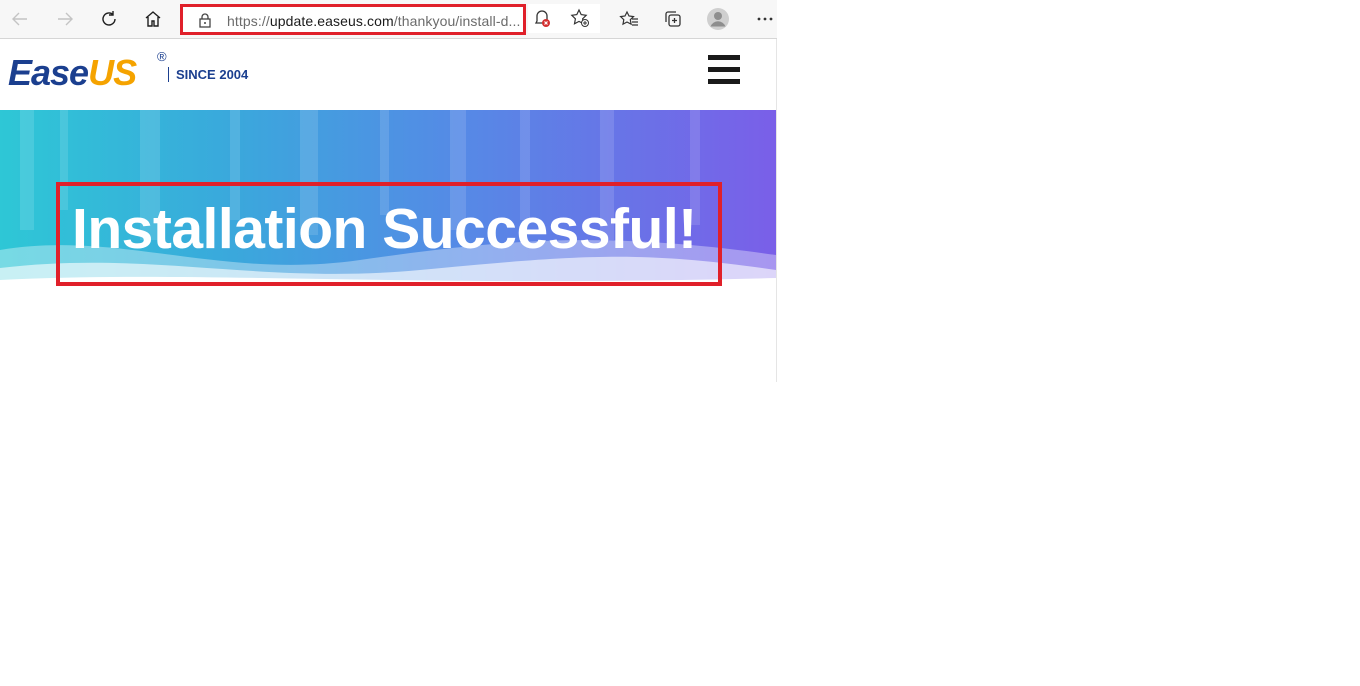 This screenshot has height=686, width=1360. I want to click on back-icon, so click(20, 19).